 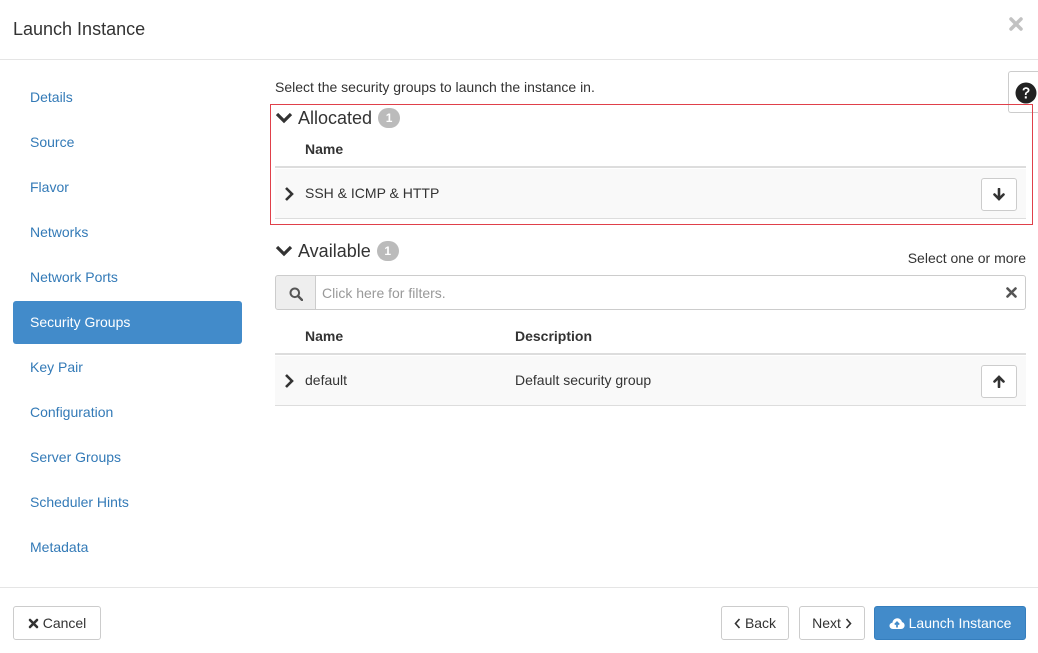 I want to click on modal-title: Launch Instance, so click(x=79, y=29).